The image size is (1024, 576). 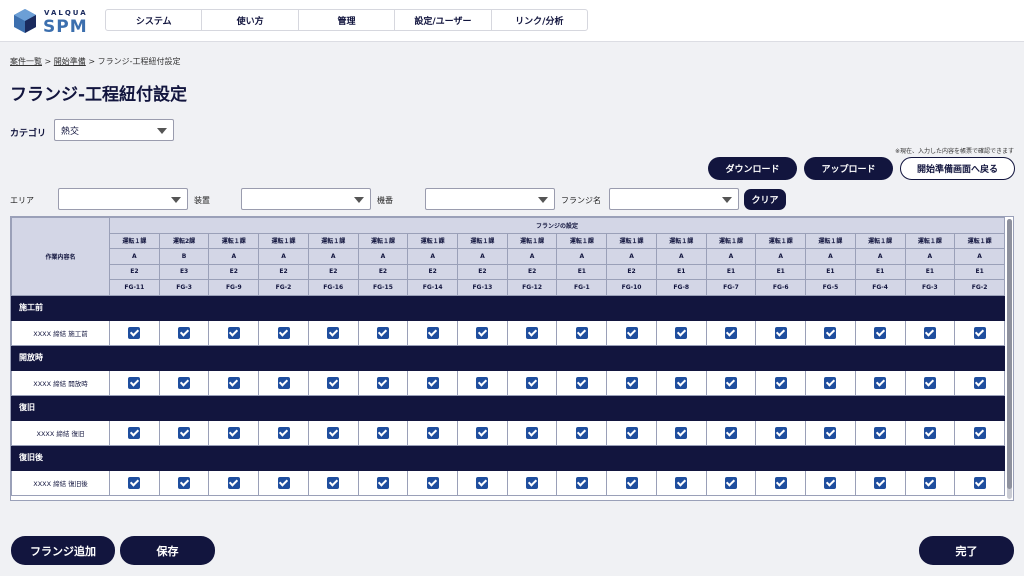 What do you see at coordinates (250, 20) in the screenshot?
I see `nav-usage: 使い方` at bounding box center [250, 20].